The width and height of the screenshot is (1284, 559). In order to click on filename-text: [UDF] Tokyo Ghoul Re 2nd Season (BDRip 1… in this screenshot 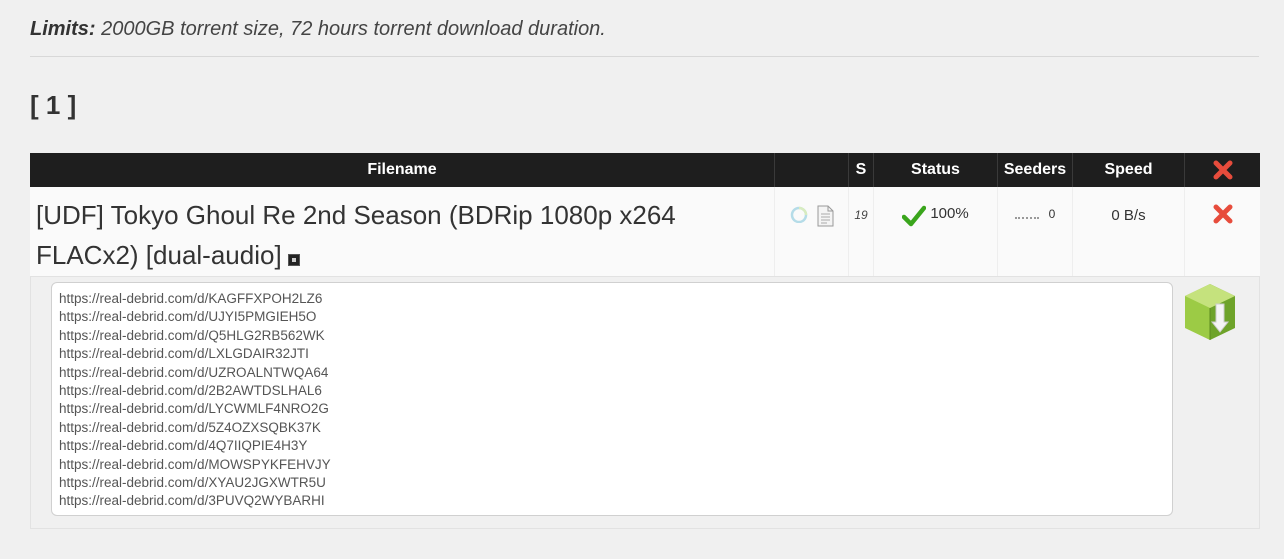, I will do `click(356, 235)`.